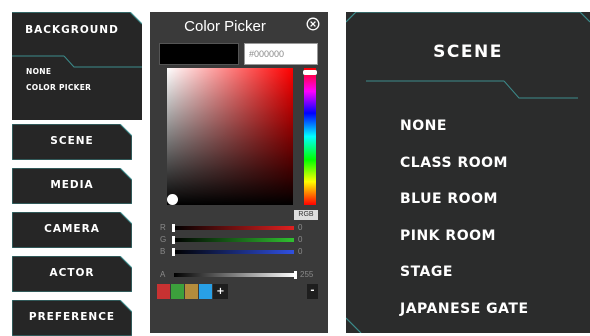 The image size is (590, 336). I want to click on scene-item-stage: STAGE, so click(426, 272).